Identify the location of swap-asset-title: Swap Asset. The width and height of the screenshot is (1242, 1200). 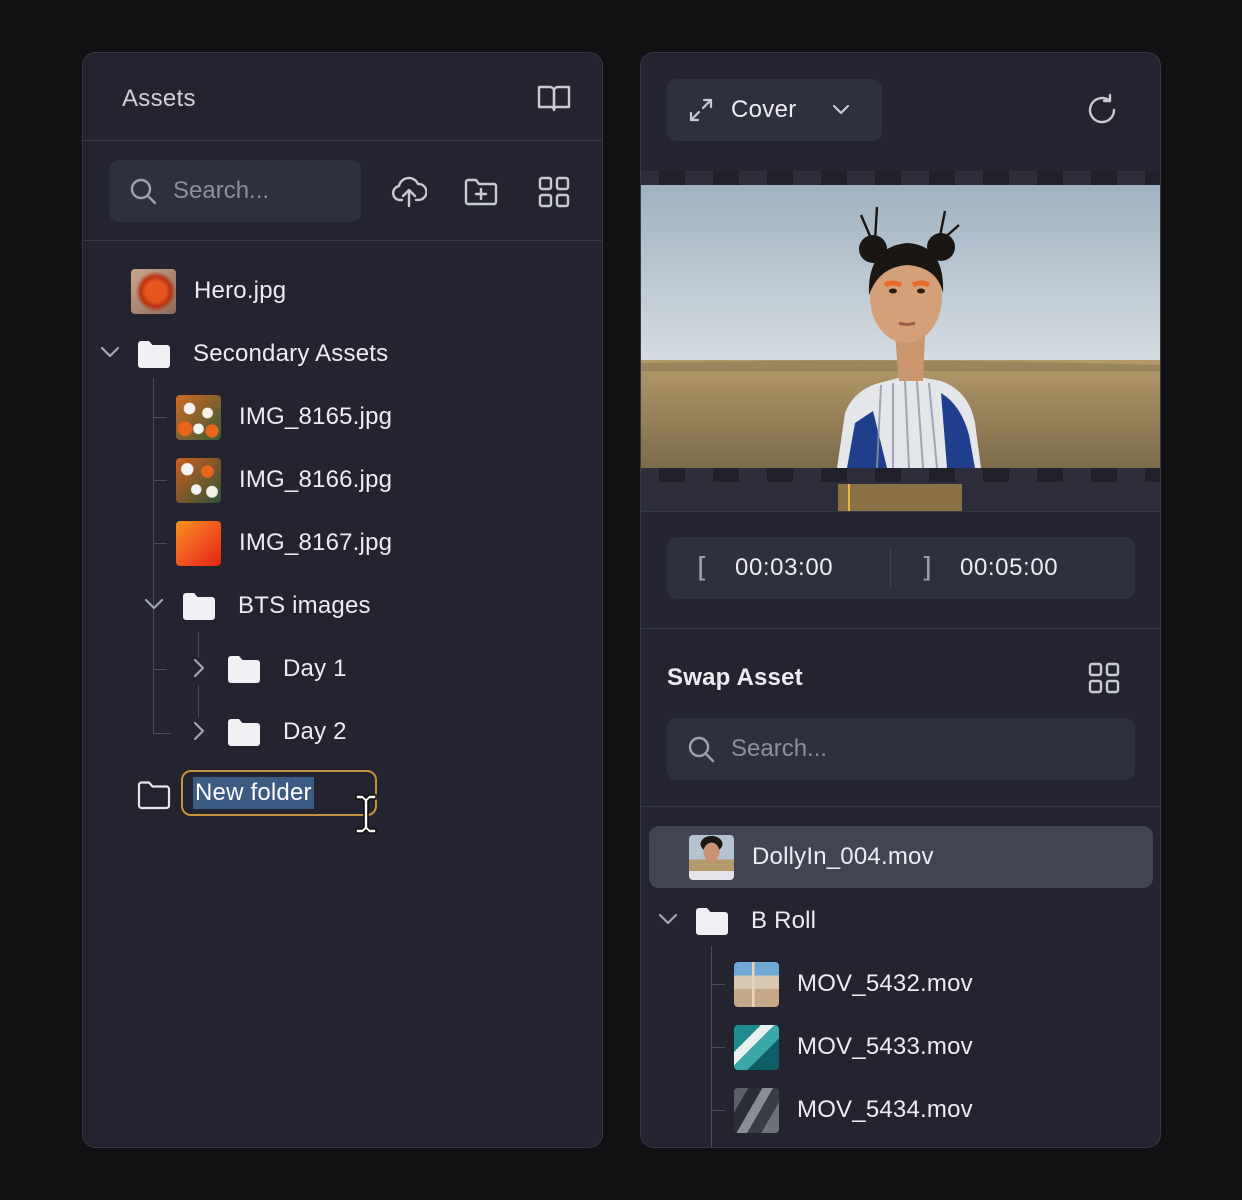
(735, 677).